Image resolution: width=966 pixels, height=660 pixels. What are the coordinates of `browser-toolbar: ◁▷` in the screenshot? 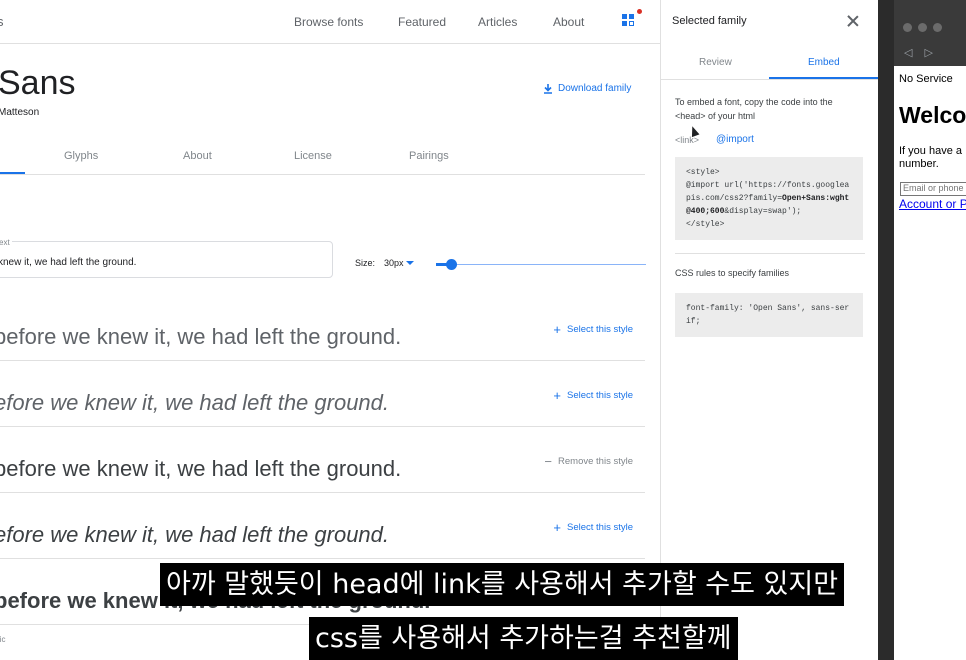 It's located at (930, 33).